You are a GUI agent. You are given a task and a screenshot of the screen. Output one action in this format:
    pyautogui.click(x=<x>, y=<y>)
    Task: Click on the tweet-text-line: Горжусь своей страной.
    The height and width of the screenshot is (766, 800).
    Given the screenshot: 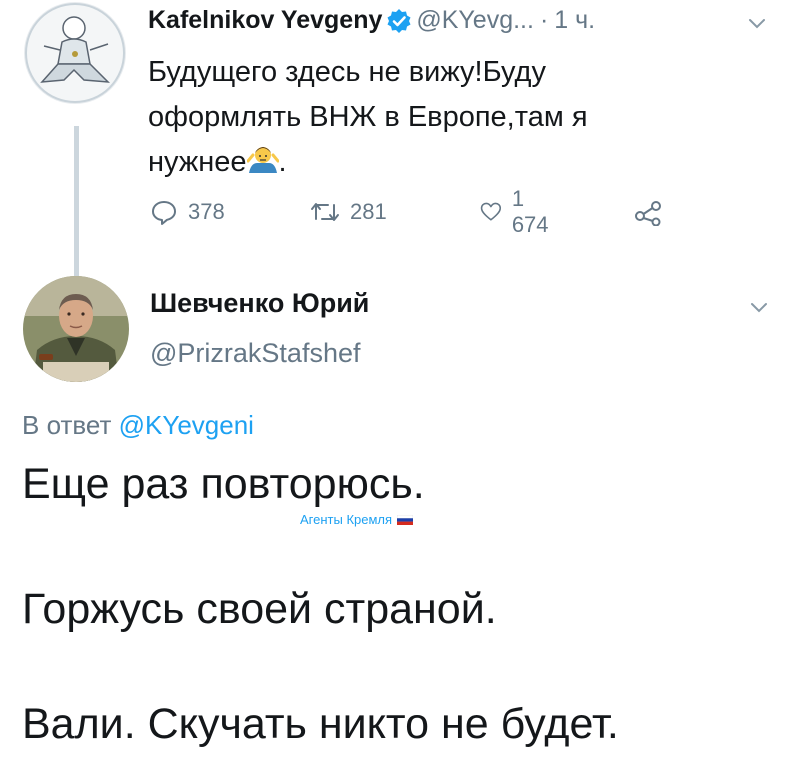 What is the action you would take?
    pyautogui.click(x=259, y=609)
    